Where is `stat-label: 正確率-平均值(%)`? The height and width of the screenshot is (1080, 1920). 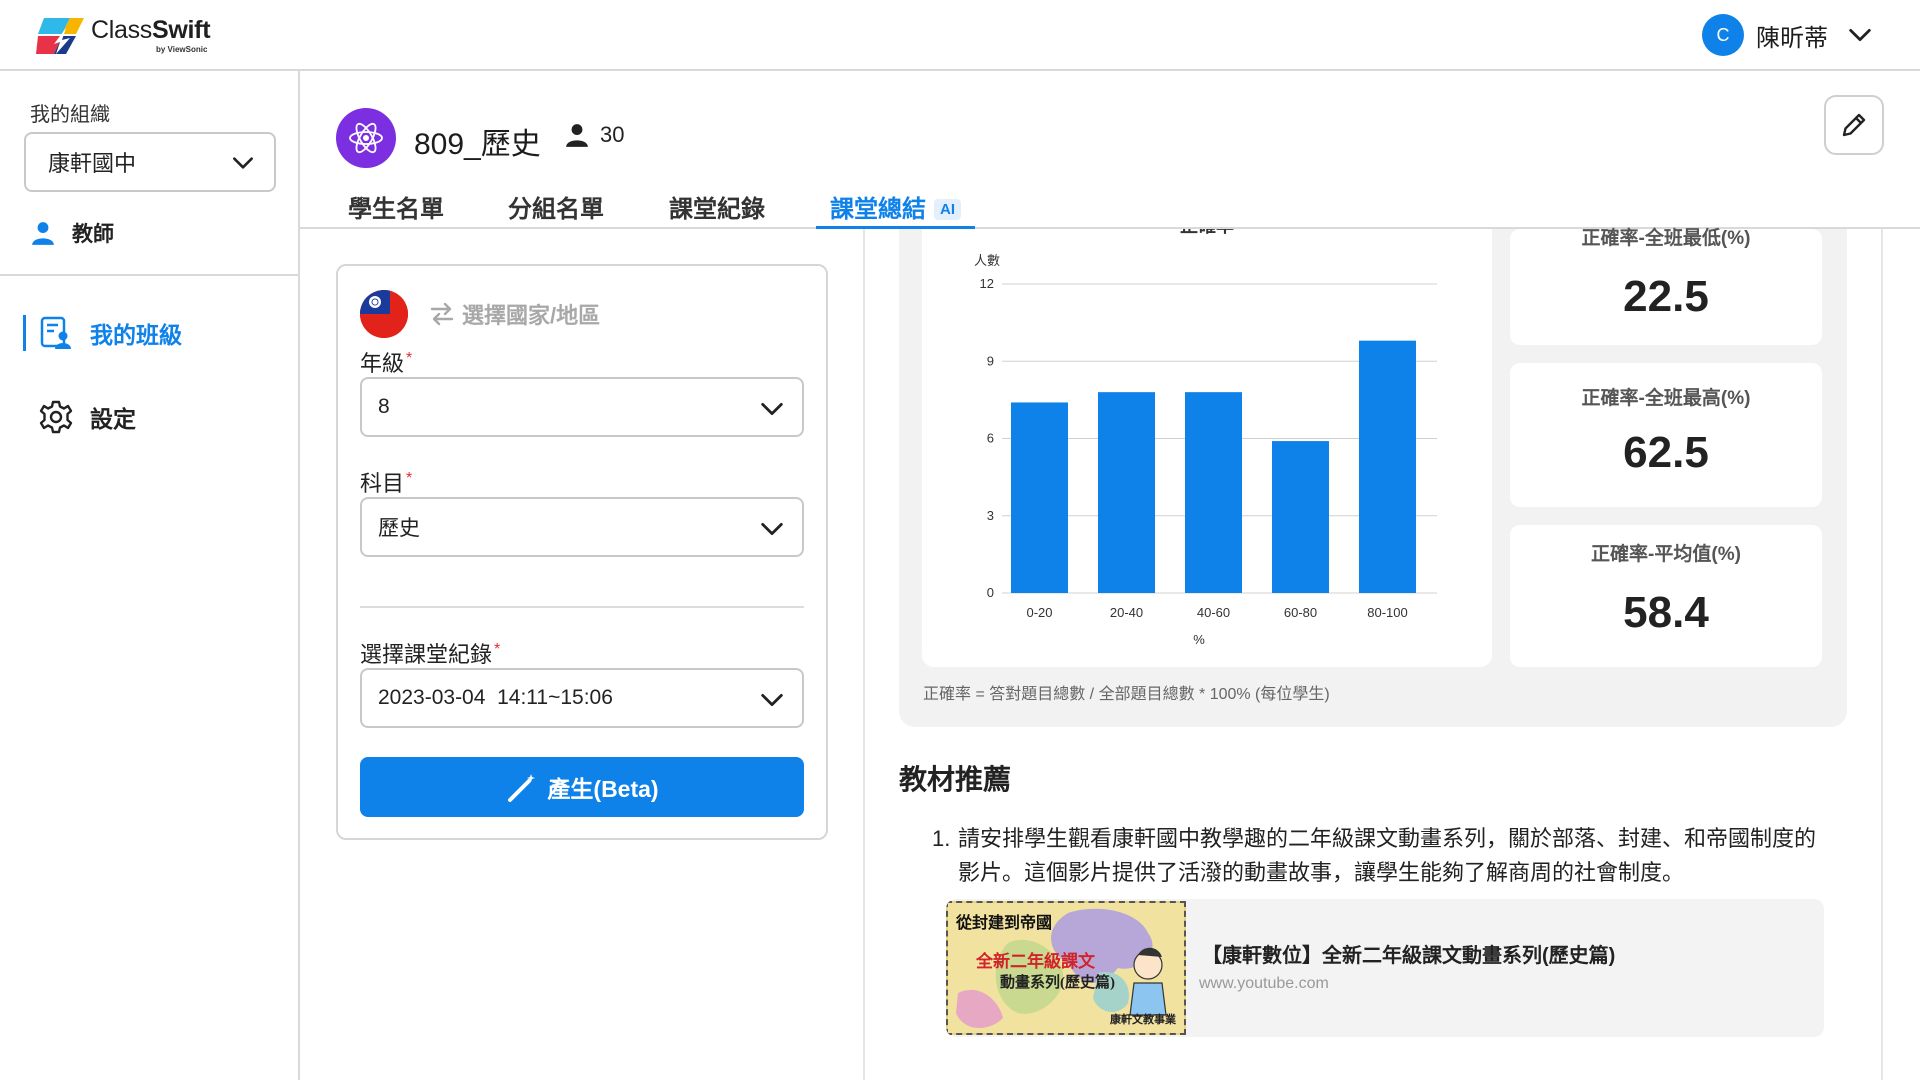
stat-label: 正確率-平均值(%) is located at coordinates (1666, 554).